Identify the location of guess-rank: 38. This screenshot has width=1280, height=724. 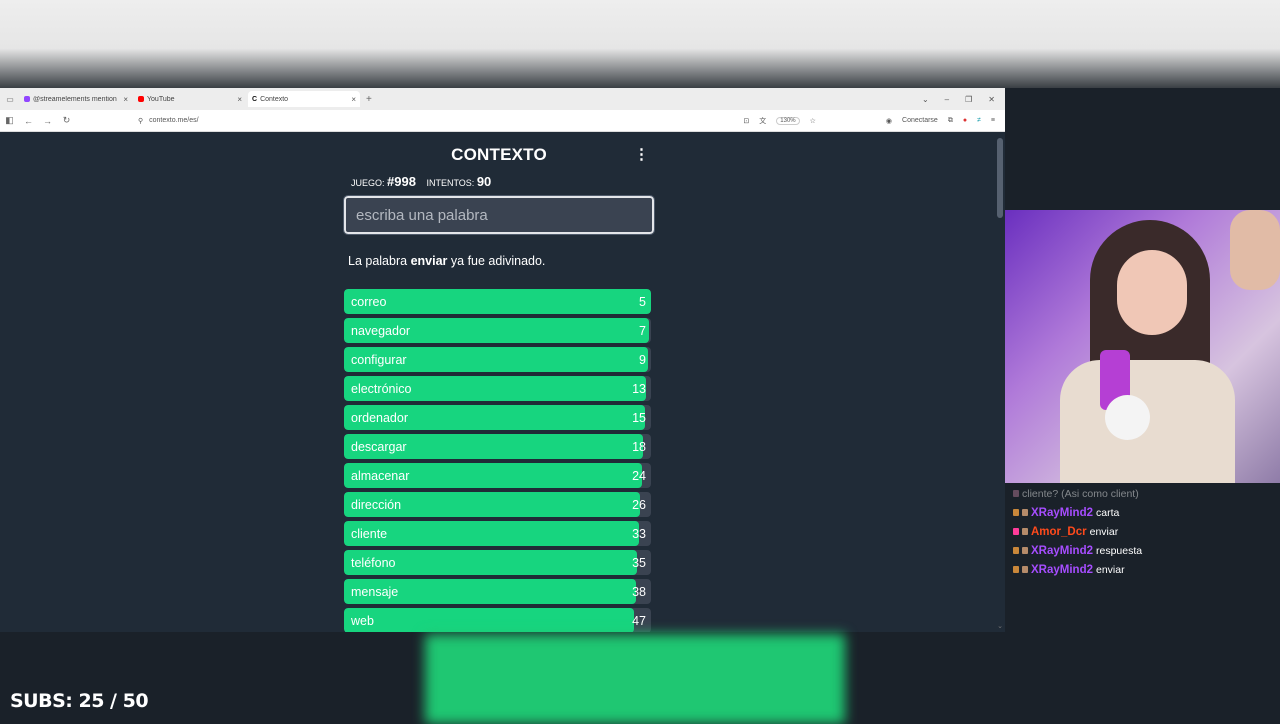
(639, 592).